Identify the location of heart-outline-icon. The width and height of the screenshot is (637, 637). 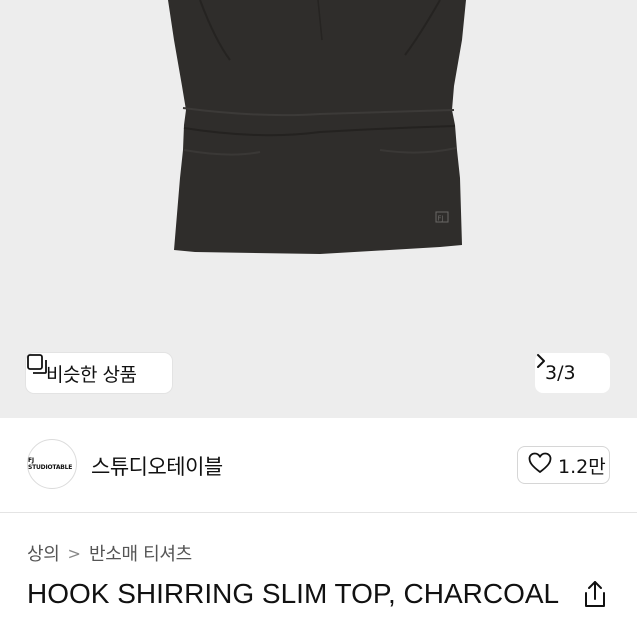
(540, 465).